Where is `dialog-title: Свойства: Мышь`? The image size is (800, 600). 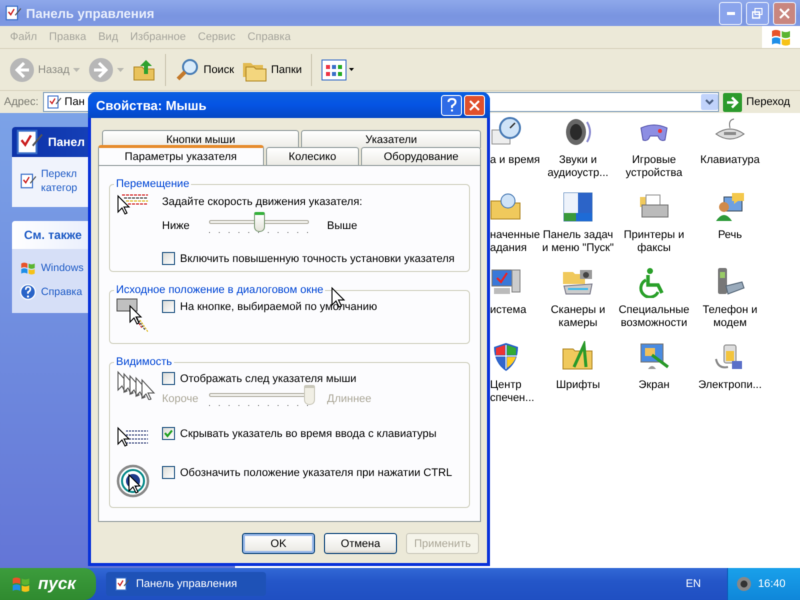 dialog-title: Свойства: Мышь is located at coordinates (151, 105).